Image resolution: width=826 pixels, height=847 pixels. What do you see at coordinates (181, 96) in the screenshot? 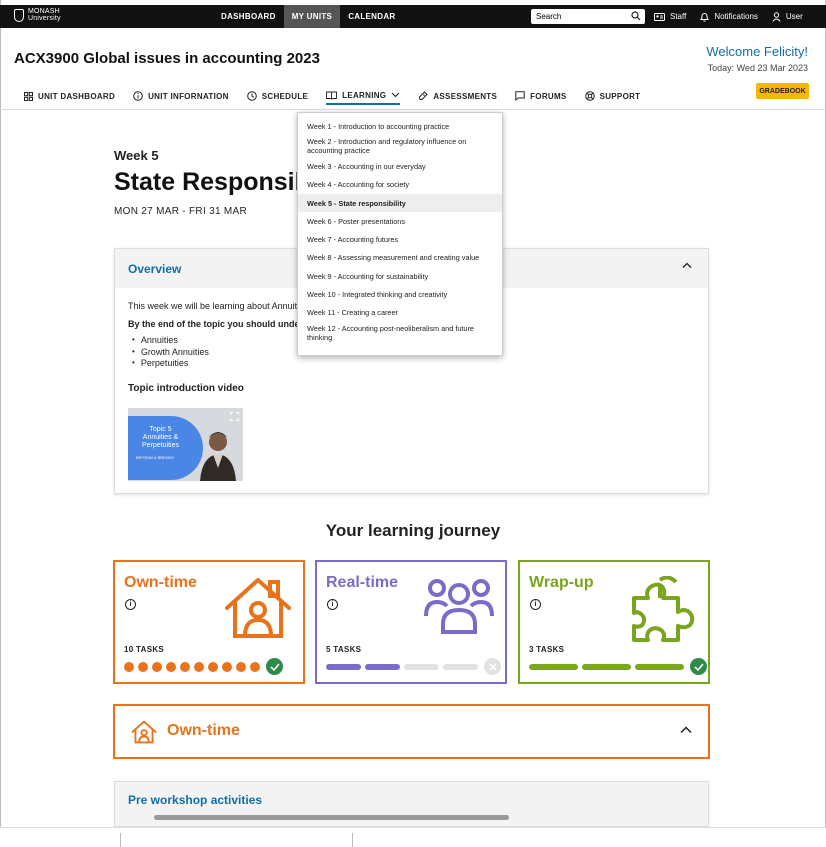
I see `tab-unit-information: UNIT INFORNATION` at bounding box center [181, 96].